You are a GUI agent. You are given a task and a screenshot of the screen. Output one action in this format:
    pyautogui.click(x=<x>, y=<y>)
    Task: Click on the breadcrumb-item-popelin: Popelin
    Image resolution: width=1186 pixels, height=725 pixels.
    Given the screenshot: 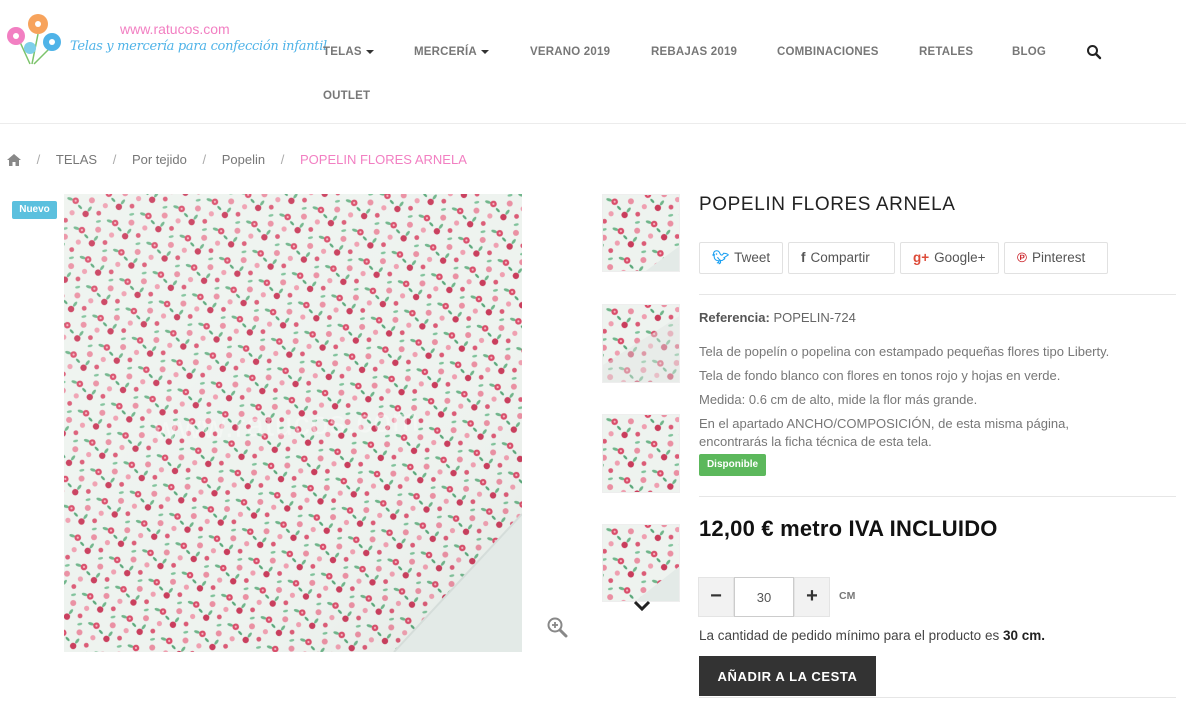 What is the action you would take?
    pyautogui.click(x=243, y=159)
    